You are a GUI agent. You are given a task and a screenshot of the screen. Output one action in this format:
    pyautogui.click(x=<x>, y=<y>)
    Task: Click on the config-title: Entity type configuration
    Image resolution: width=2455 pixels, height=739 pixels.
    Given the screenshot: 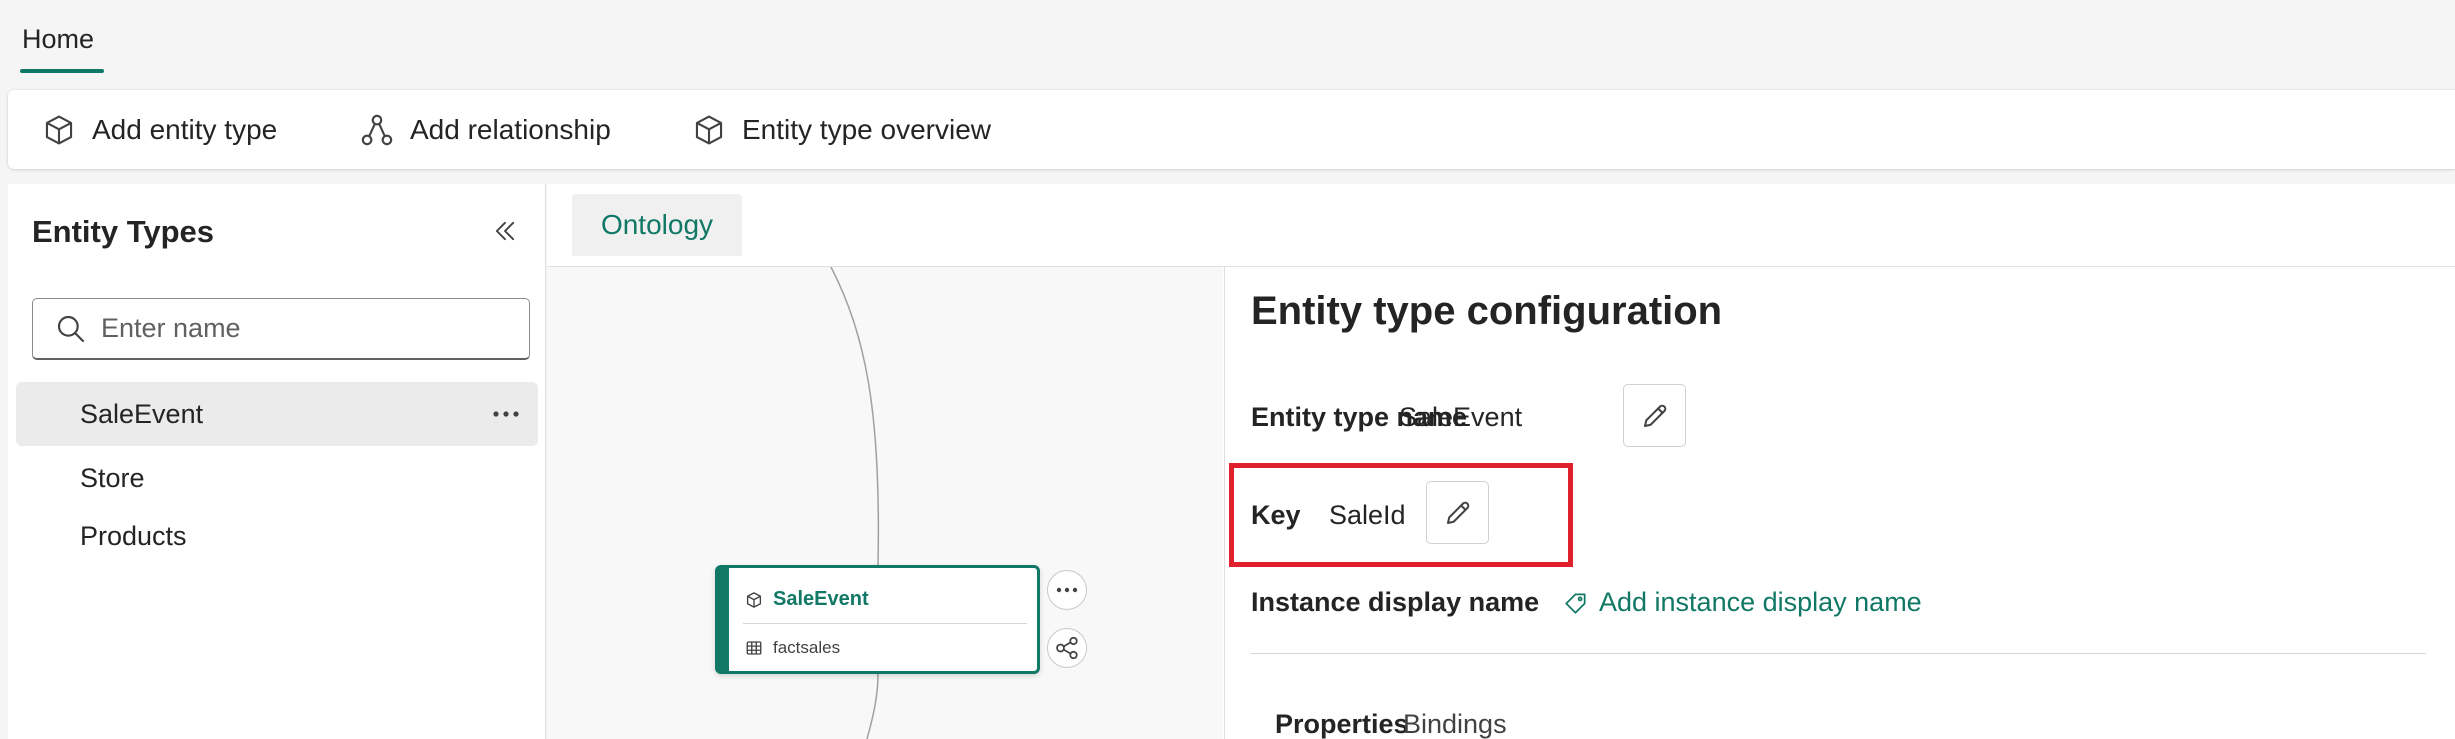 What is the action you would take?
    pyautogui.click(x=1487, y=311)
    